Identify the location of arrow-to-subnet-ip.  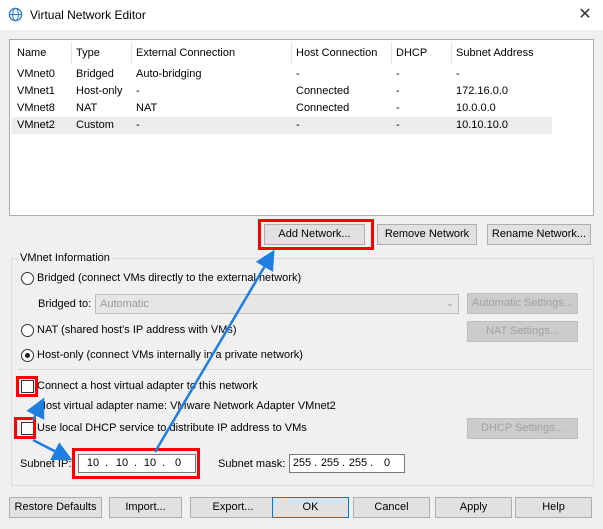
(52, 449).